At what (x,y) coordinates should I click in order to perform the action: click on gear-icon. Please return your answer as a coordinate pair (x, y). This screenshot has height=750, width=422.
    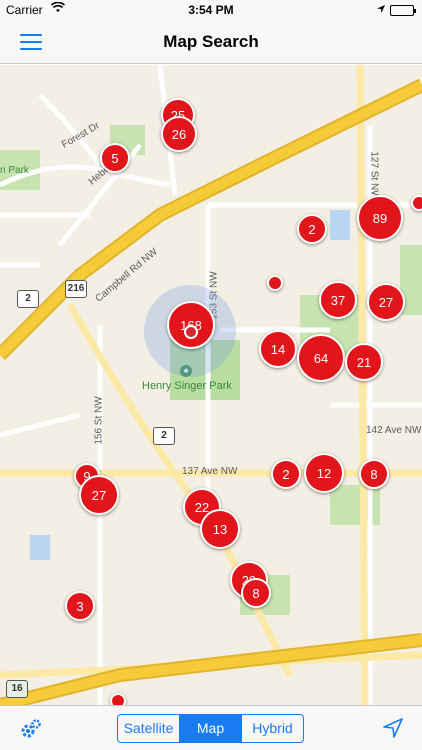
    Looking at the image, I should click on (30, 728).